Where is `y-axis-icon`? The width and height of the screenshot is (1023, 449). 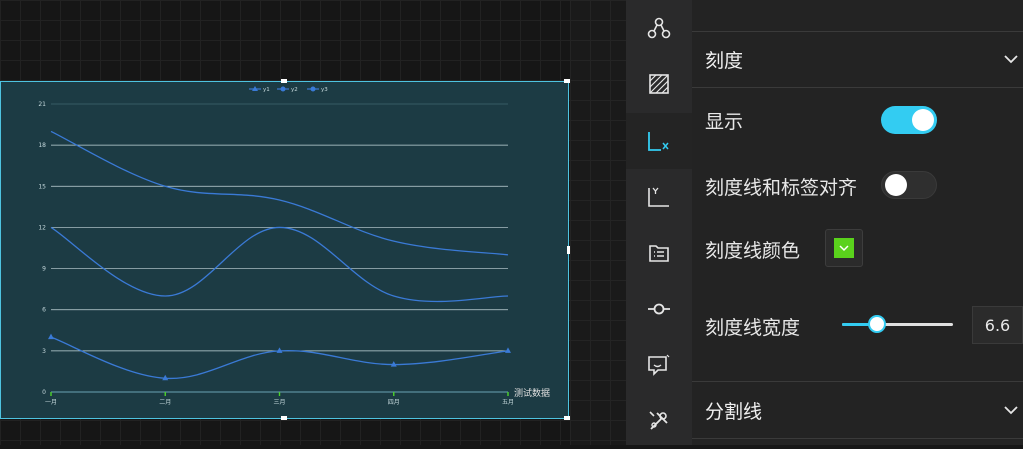
y-axis-icon is located at coordinates (658, 197).